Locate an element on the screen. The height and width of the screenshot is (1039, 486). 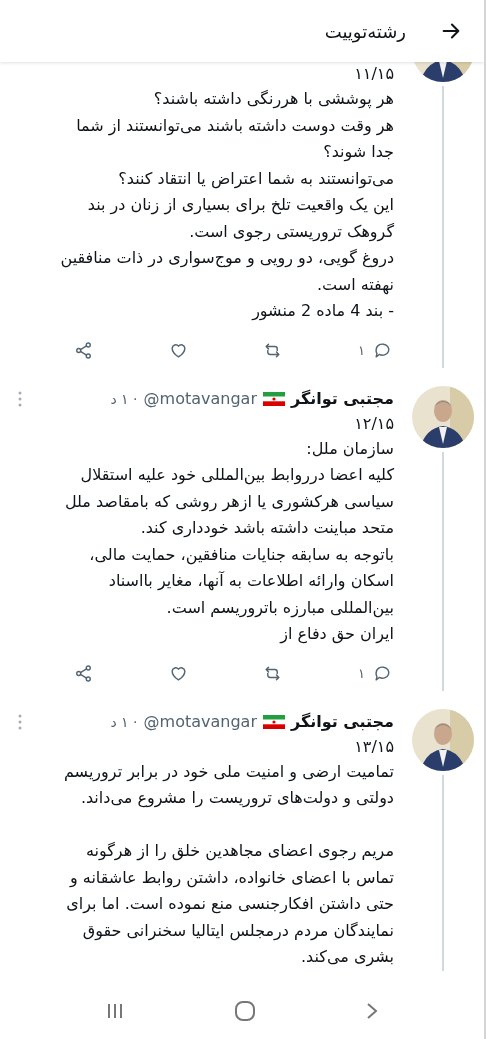
page-title: رشته‌توییت is located at coordinates (365, 31).